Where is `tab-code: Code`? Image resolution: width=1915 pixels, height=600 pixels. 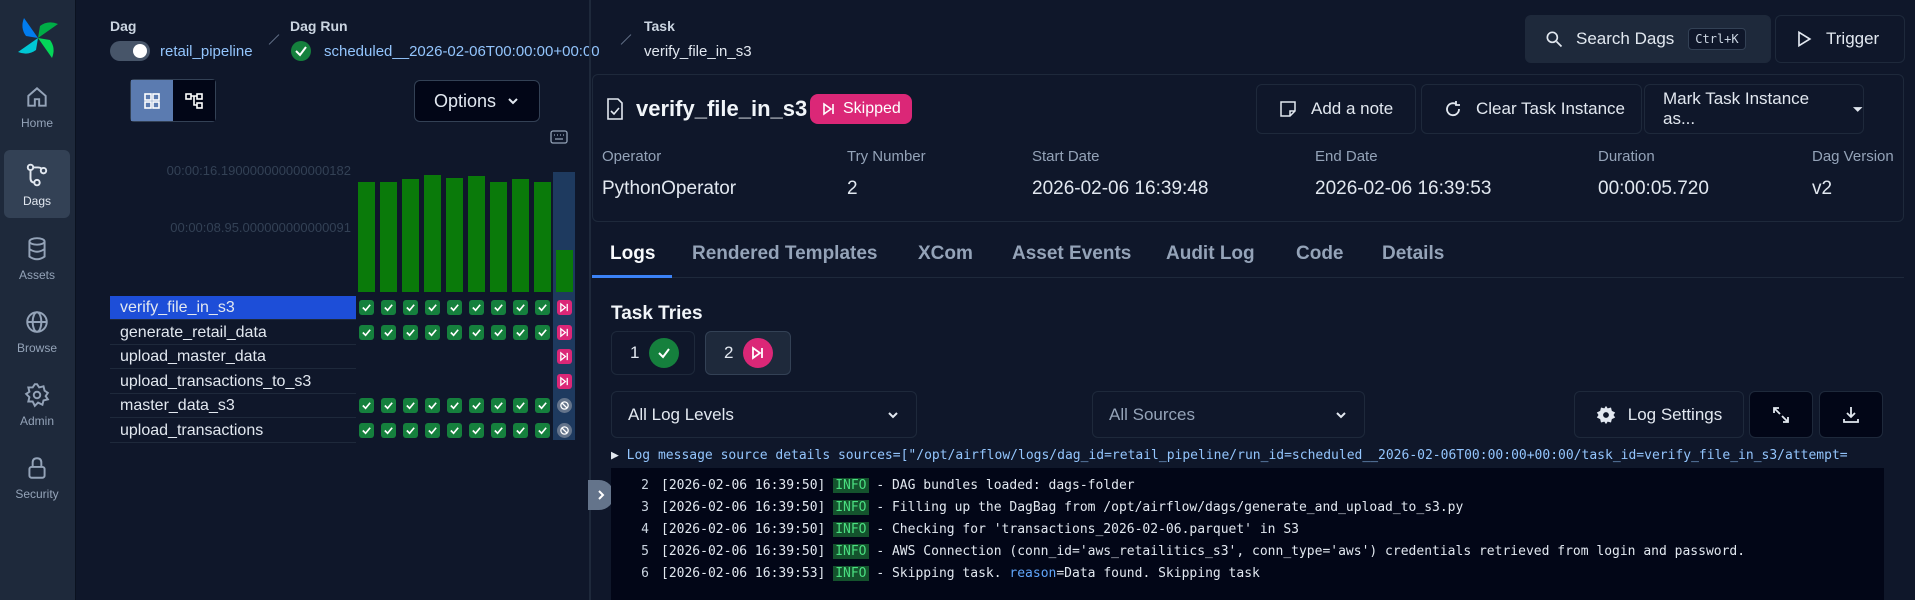 tab-code: Code is located at coordinates (1320, 254).